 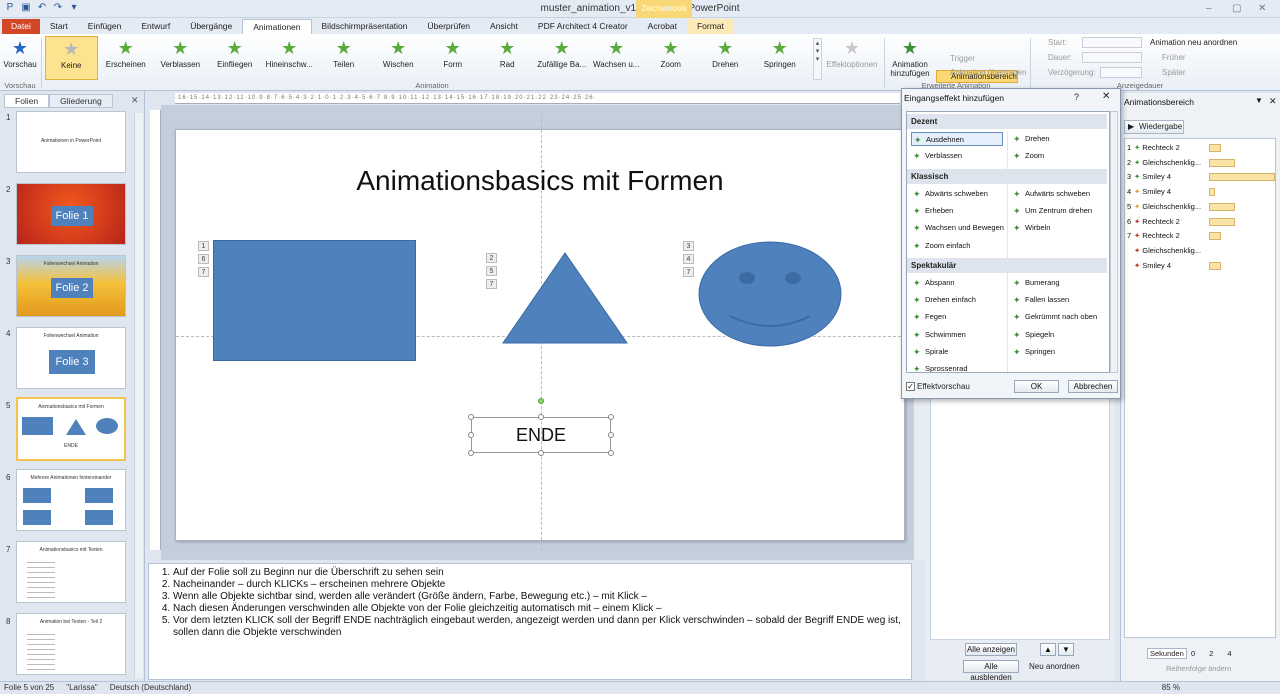 I want to click on effect-option: Spiegeln, so click(x=1032, y=335).